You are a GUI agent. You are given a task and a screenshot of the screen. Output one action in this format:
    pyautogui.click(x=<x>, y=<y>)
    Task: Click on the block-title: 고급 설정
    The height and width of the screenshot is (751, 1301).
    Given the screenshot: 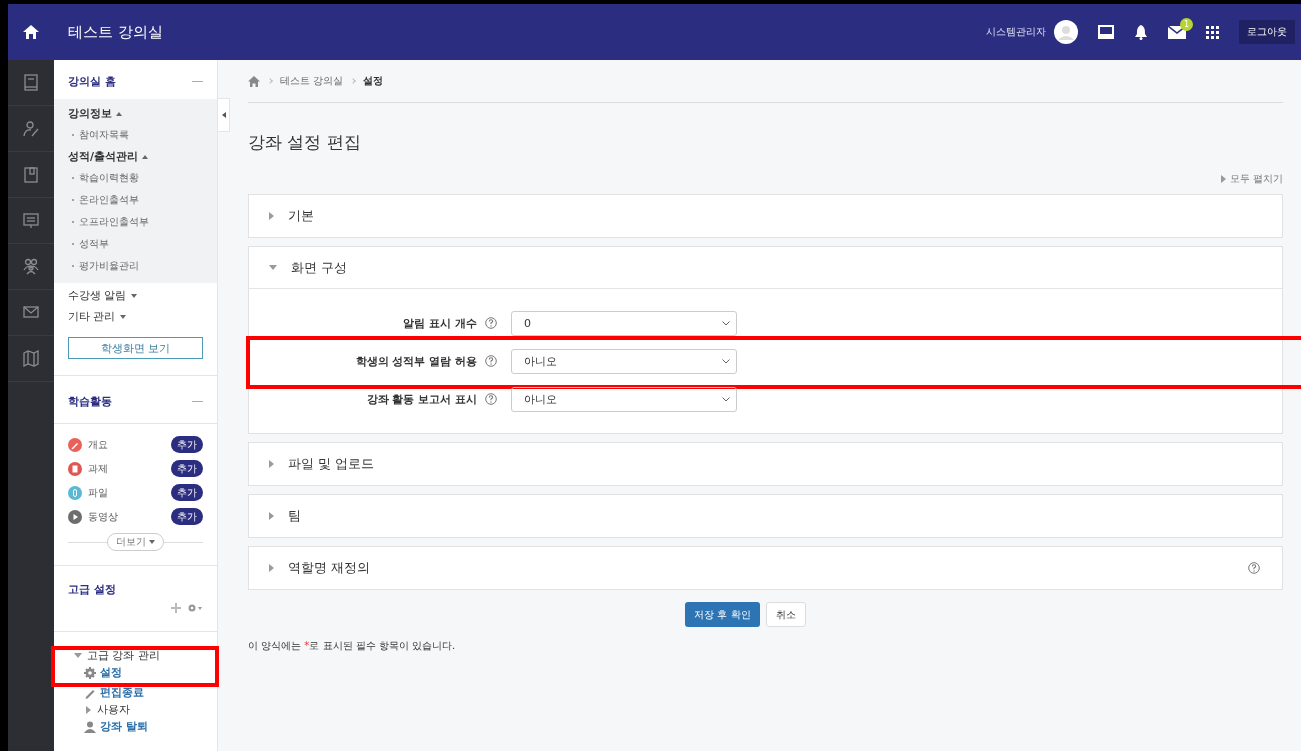 What is the action you would take?
    pyautogui.click(x=135, y=589)
    